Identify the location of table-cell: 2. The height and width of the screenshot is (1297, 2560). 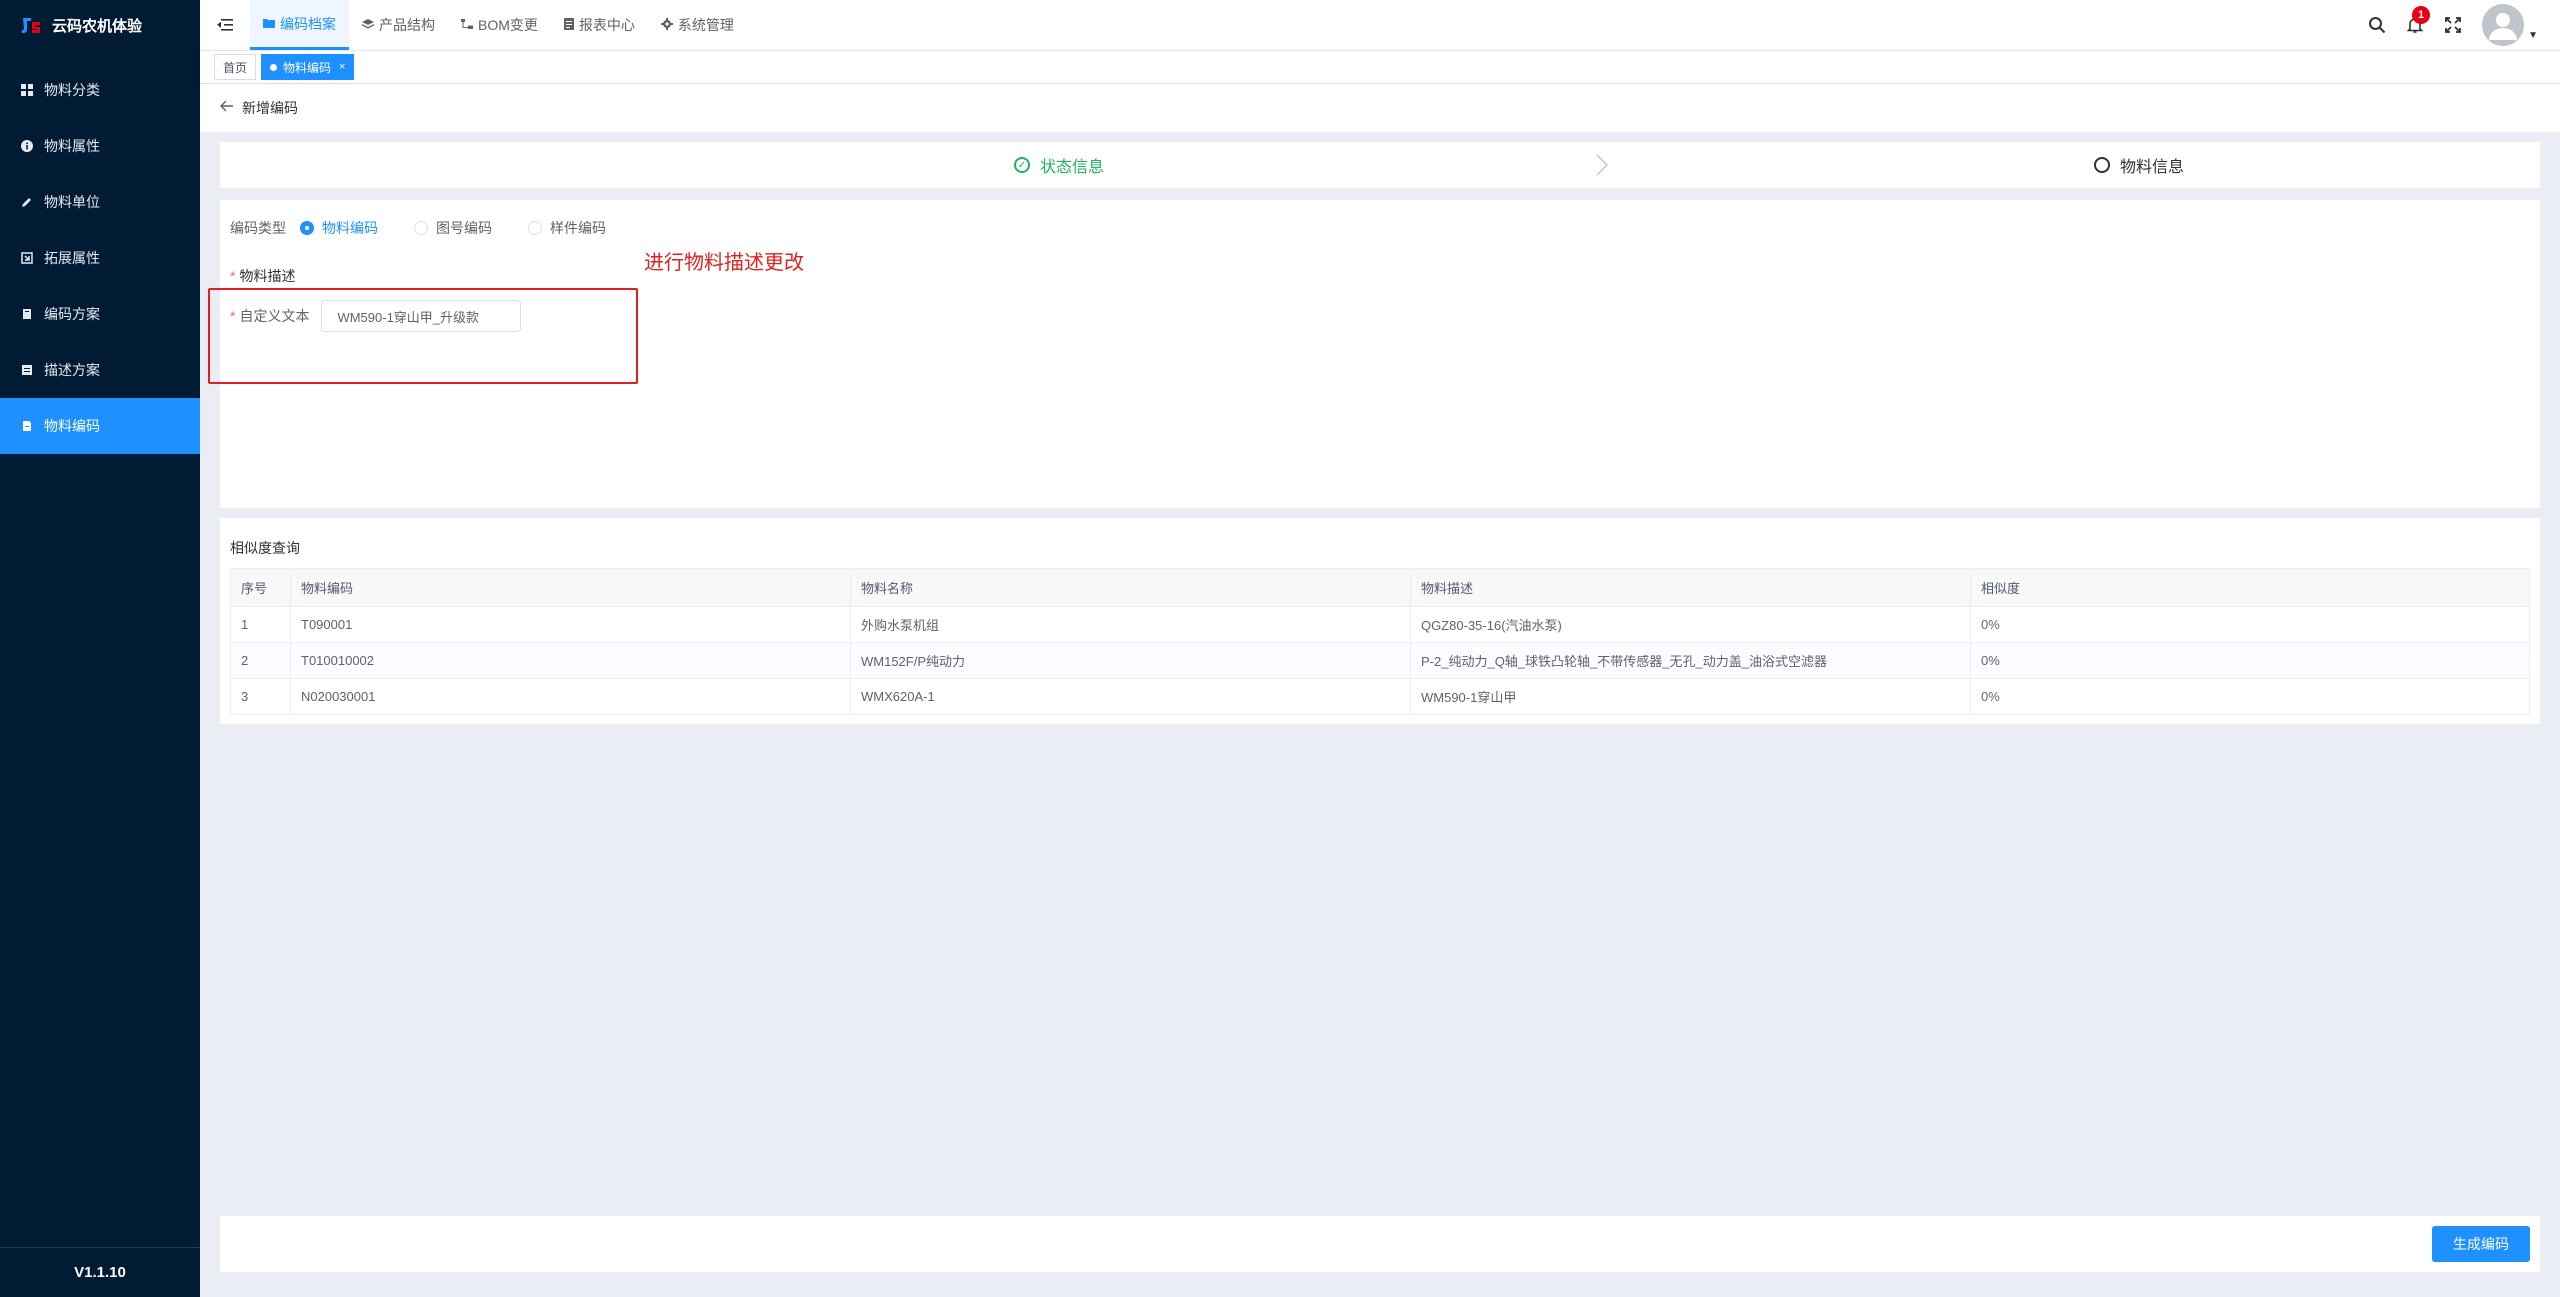
(260, 660).